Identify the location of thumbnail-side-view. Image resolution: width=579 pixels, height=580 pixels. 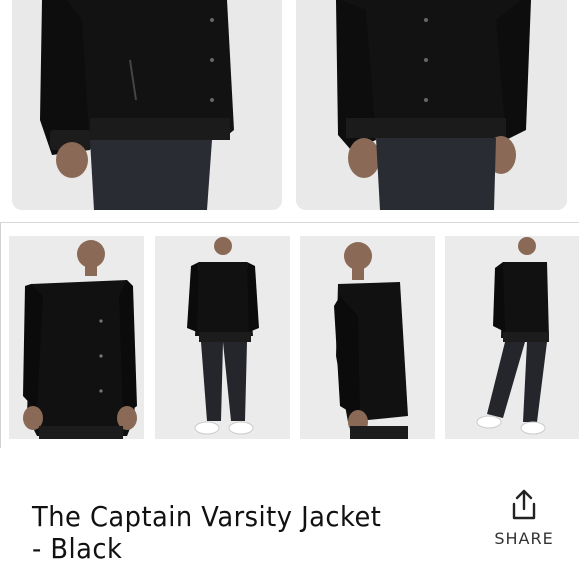
(367, 337).